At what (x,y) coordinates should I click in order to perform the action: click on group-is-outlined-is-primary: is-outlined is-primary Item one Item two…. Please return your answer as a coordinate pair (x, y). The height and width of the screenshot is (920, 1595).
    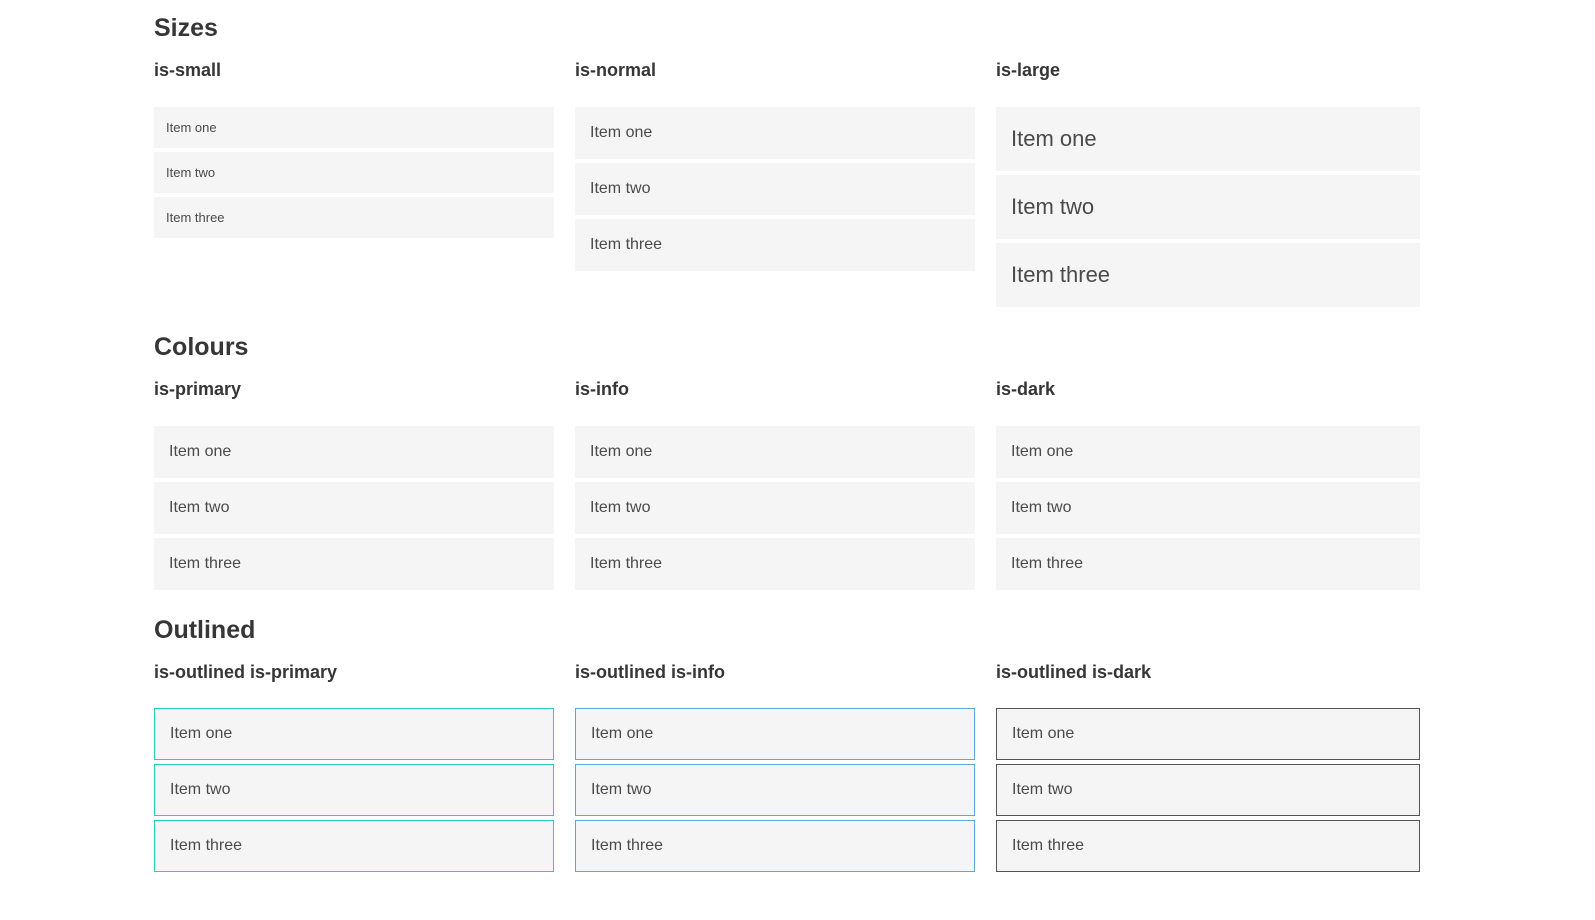
    Looking at the image, I should click on (354, 769).